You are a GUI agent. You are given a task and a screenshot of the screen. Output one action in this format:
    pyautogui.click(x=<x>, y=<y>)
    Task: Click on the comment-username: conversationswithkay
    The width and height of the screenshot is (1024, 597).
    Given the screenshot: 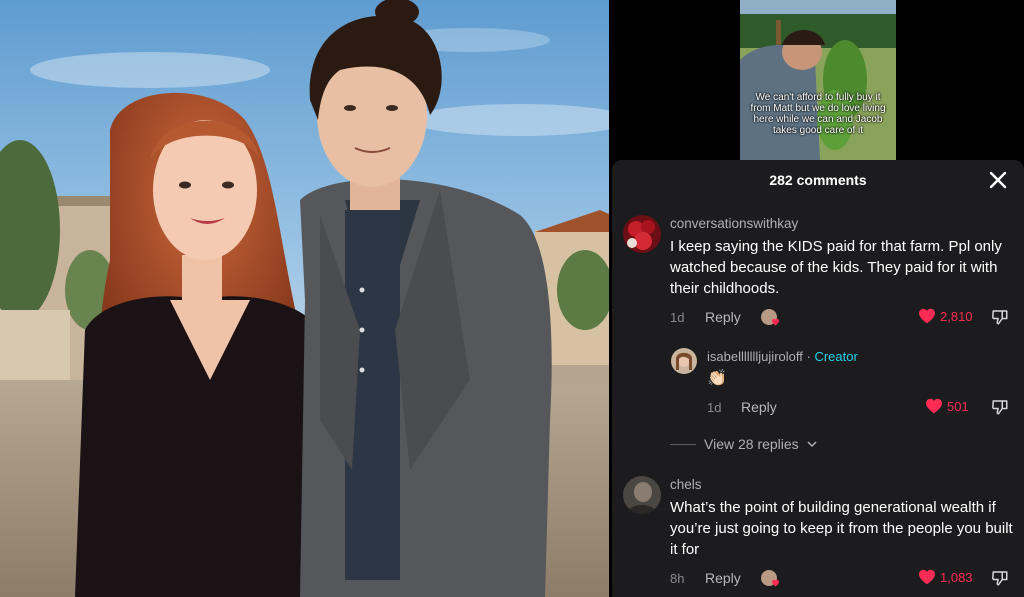 What is the action you would take?
    pyautogui.click(x=734, y=223)
    